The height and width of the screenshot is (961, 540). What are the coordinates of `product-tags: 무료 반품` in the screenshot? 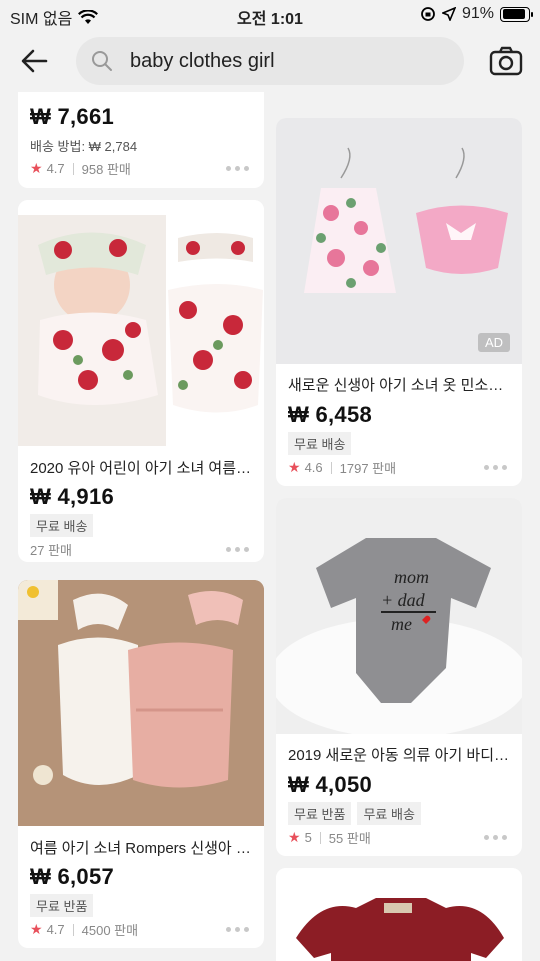 It's located at (62, 905).